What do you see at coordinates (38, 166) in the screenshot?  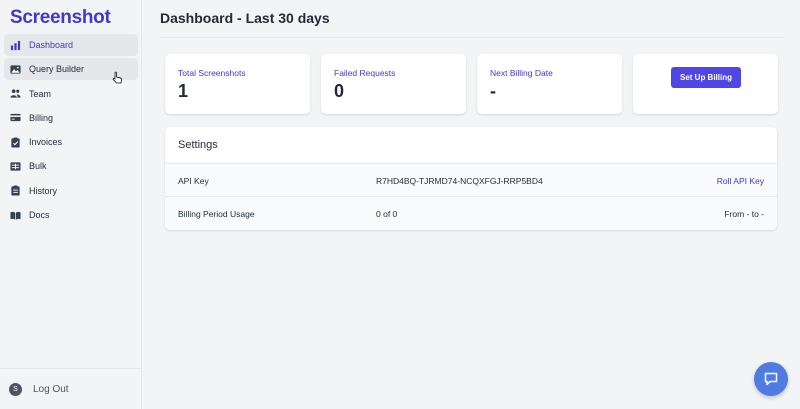 I see `sidebar-item-label: Bulk` at bounding box center [38, 166].